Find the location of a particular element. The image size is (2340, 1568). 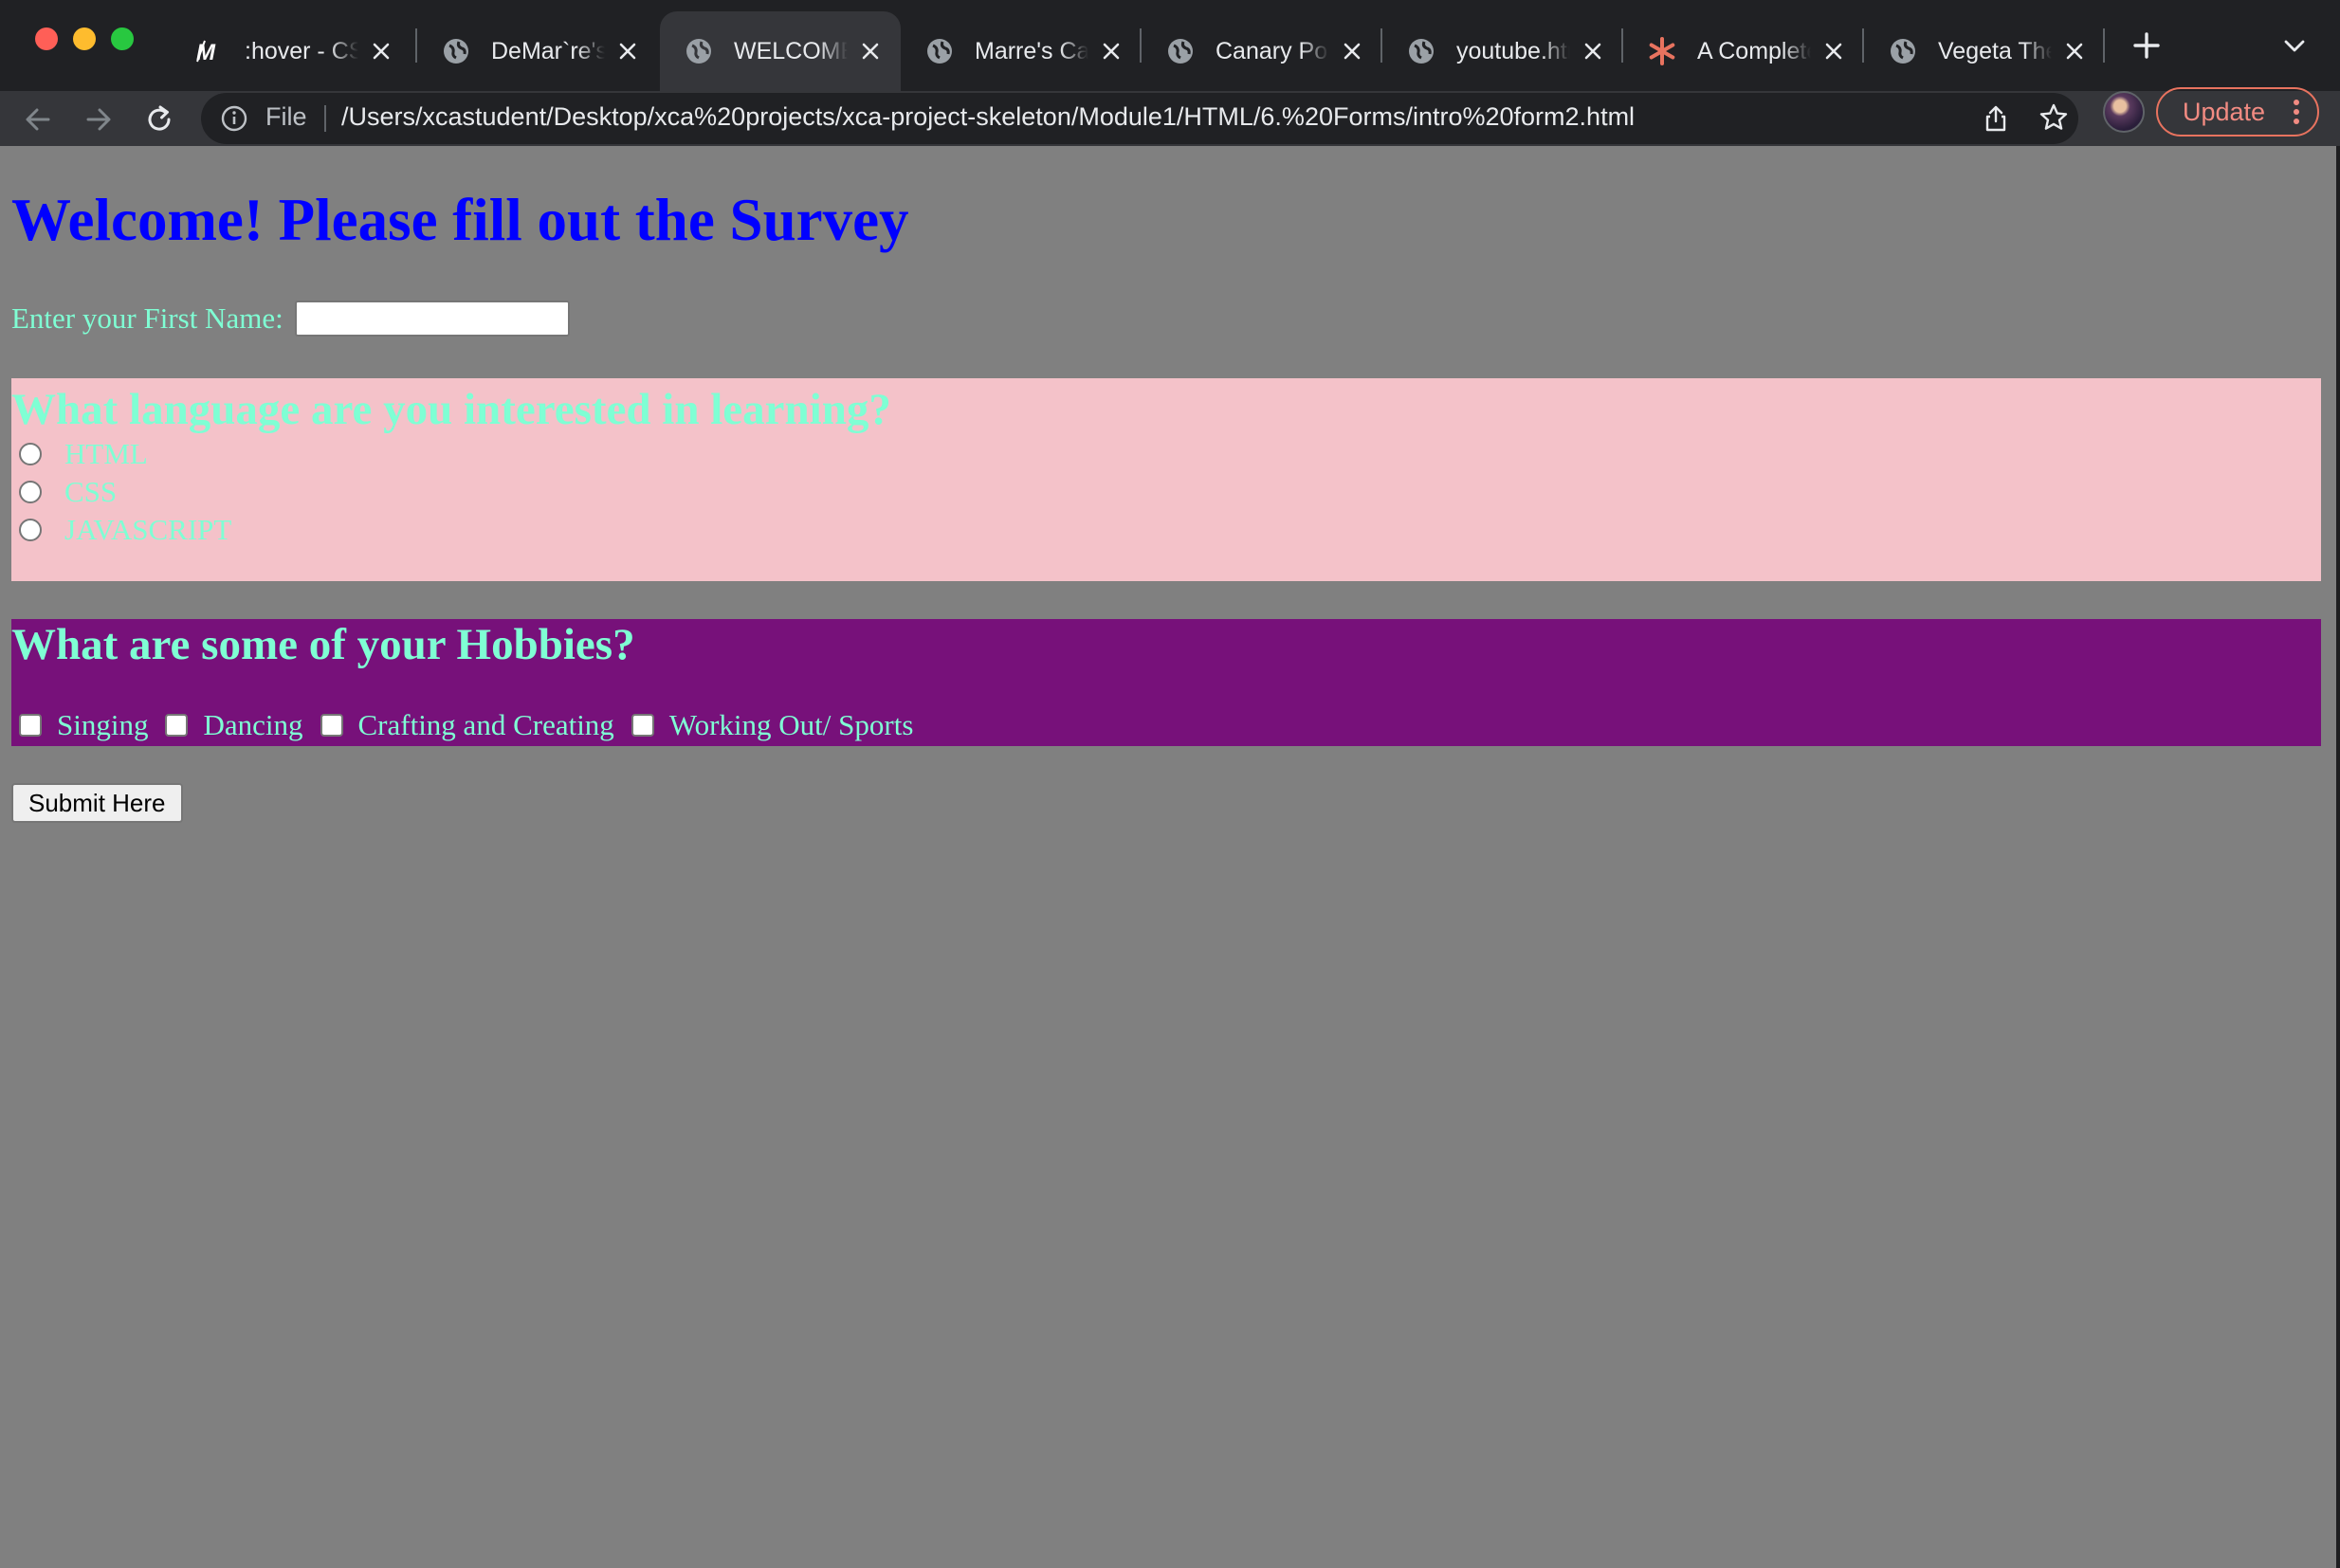

close-window-button is located at coordinates (46, 38).